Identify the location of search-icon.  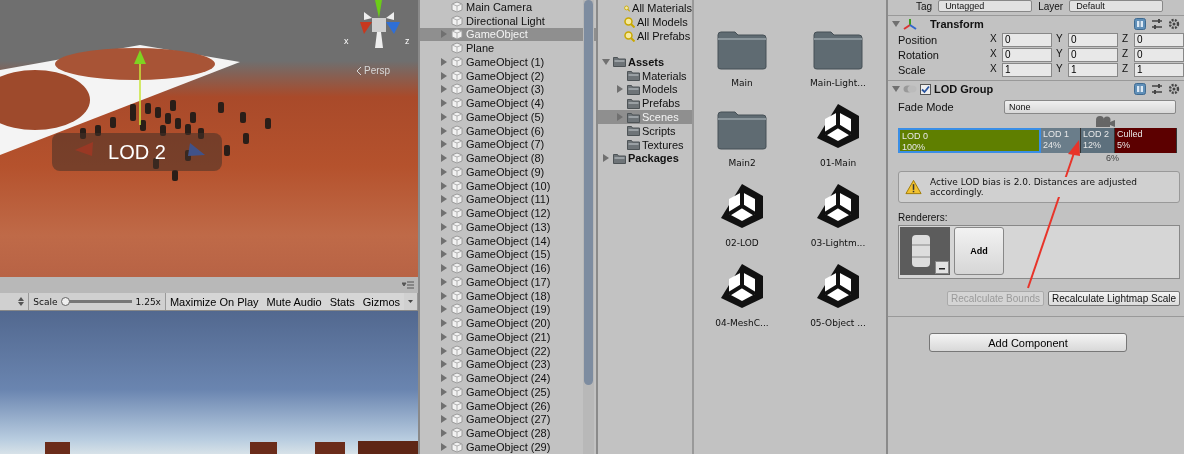
(627, 8).